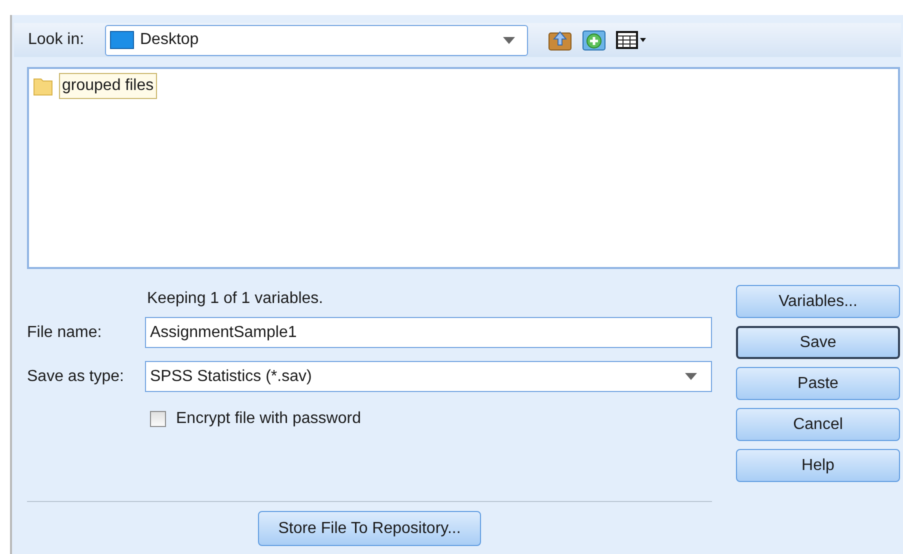 The image size is (903, 554). Describe the element at coordinates (76, 376) in the screenshot. I see `save-as-type-label: Save as type:` at that location.